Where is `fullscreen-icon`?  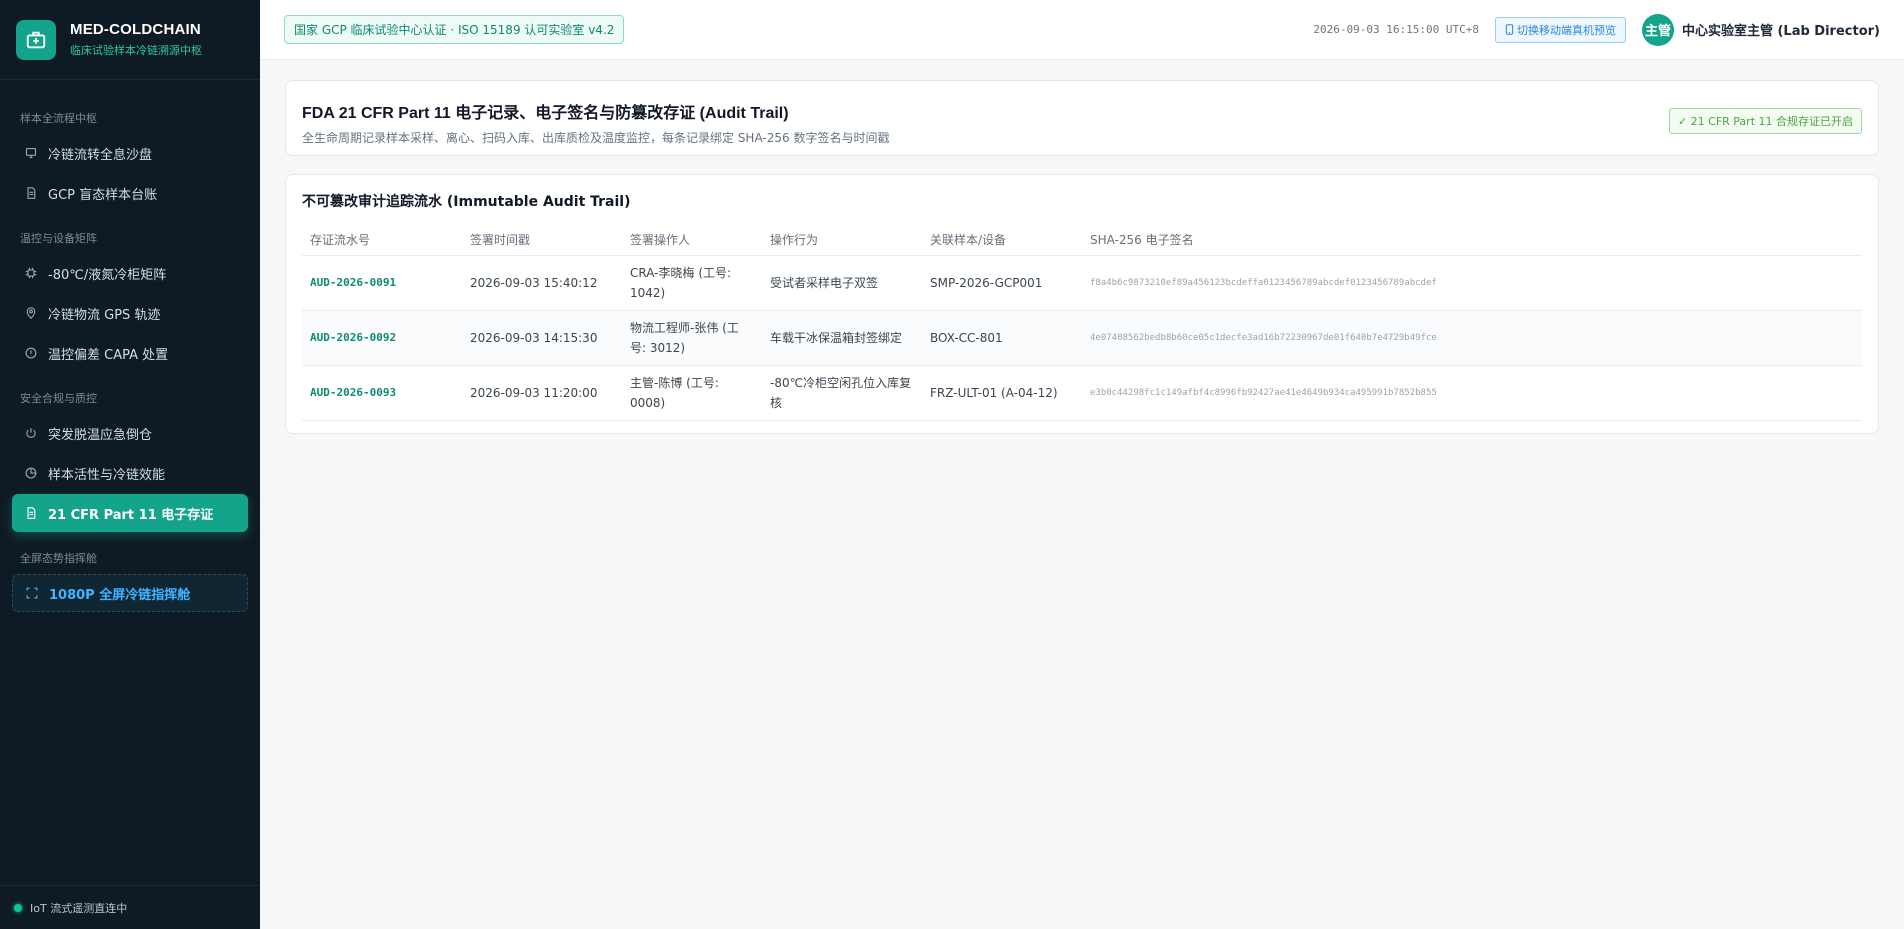 fullscreen-icon is located at coordinates (32, 593).